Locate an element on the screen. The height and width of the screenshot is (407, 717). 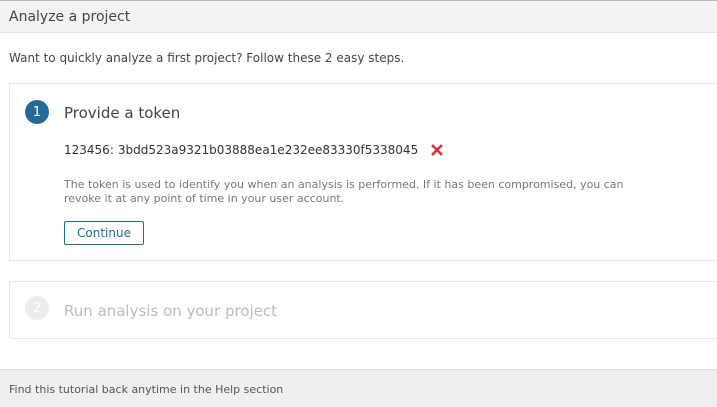
modal-title: Analyze a project is located at coordinates (70, 16).